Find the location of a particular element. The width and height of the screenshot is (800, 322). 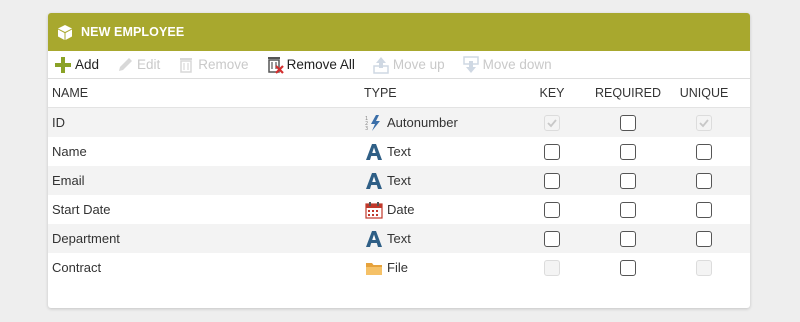

calendar-icon is located at coordinates (374, 210).